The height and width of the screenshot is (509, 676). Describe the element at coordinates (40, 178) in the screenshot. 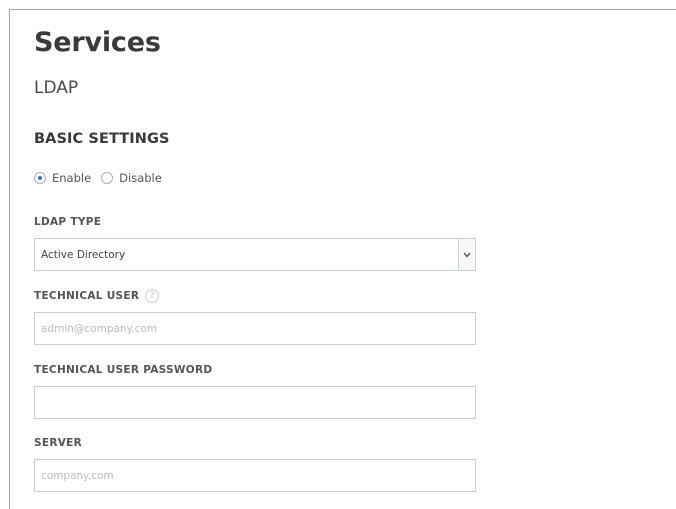

I see `radio-checked-icon` at that location.